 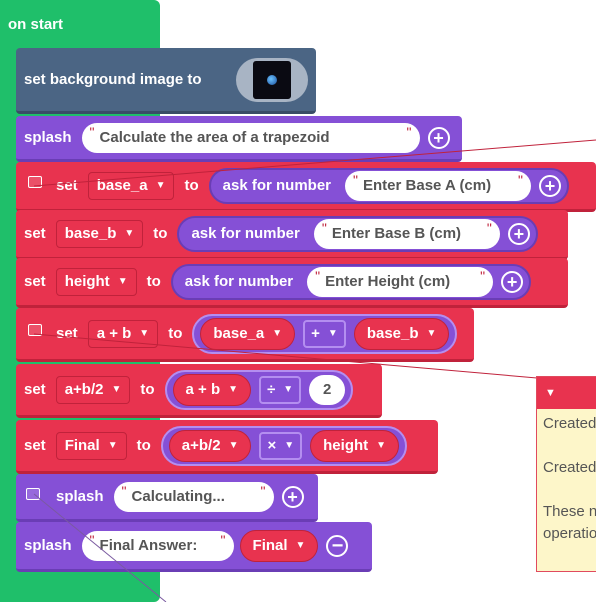 I want to click on variable-dropdown-final: Final ▼, so click(x=91, y=445).